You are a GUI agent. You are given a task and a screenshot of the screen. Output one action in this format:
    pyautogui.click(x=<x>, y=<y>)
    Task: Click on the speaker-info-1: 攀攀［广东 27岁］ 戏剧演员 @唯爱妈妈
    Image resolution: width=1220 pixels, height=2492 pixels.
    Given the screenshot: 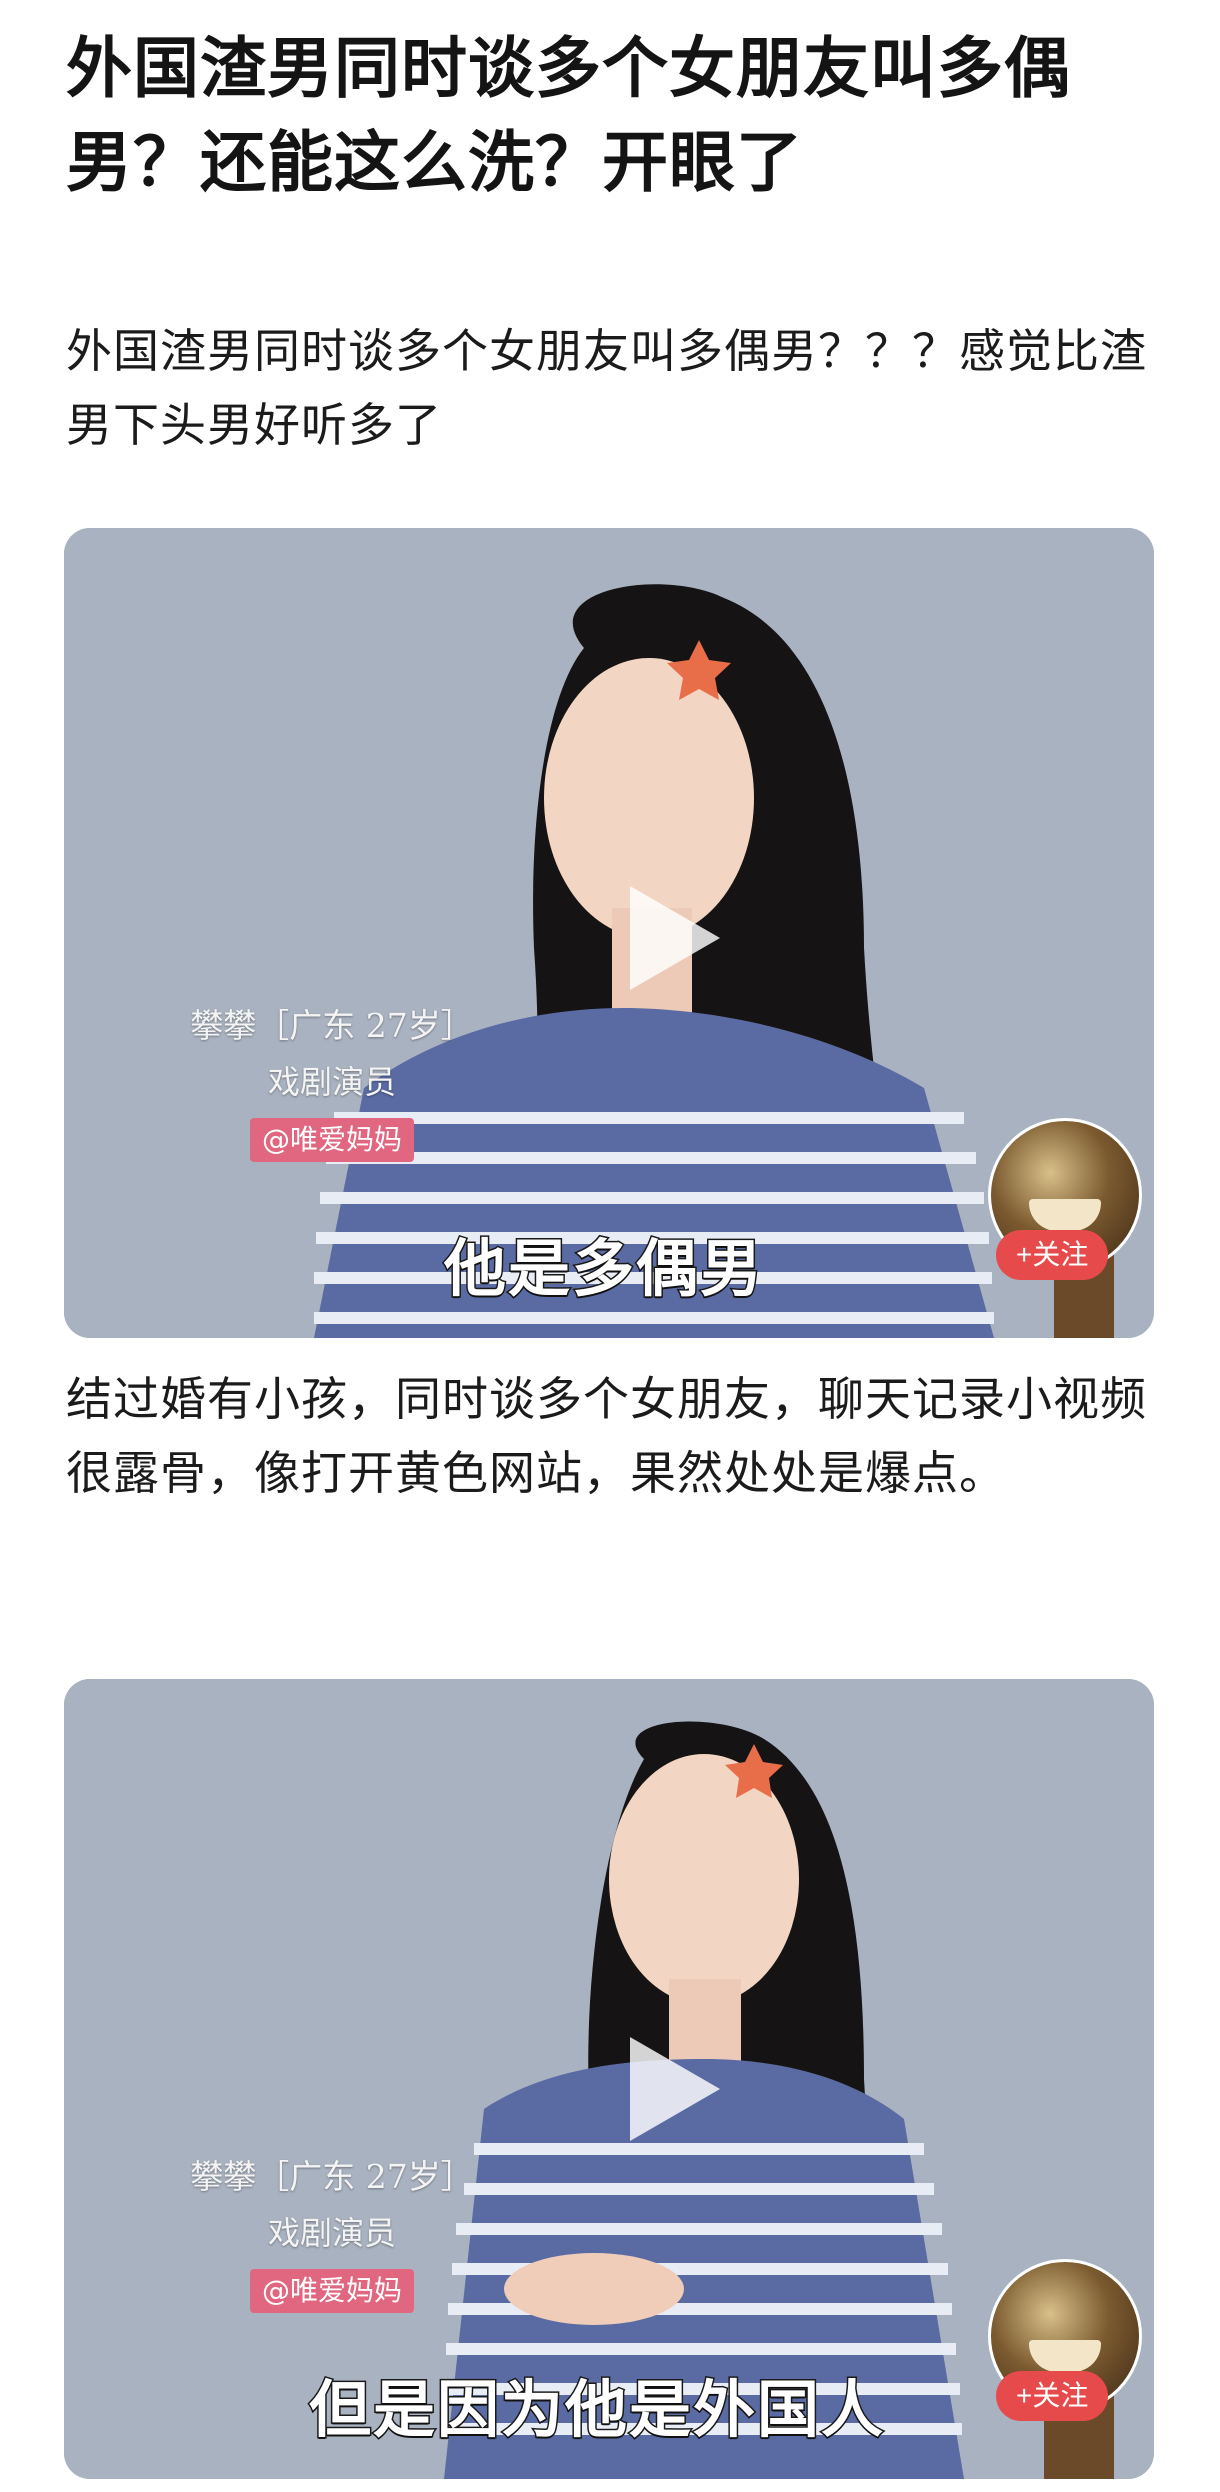 What is the action you would take?
    pyautogui.click(x=332, y=1082)
    